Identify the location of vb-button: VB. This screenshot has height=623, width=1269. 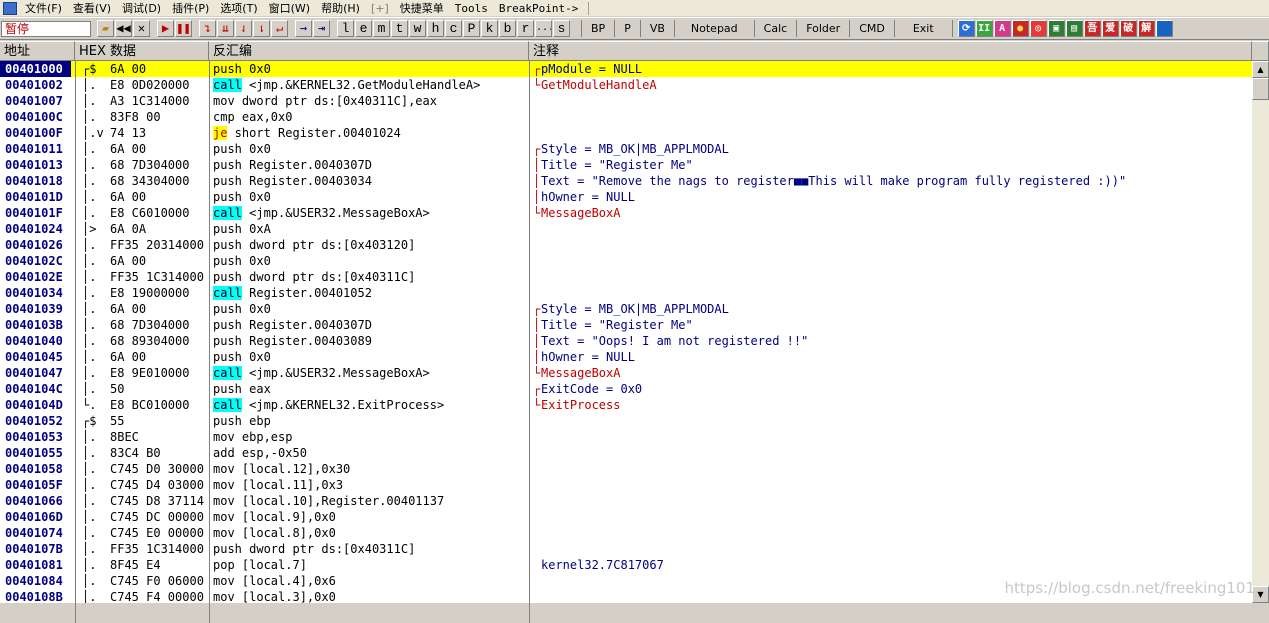
(656, 28).